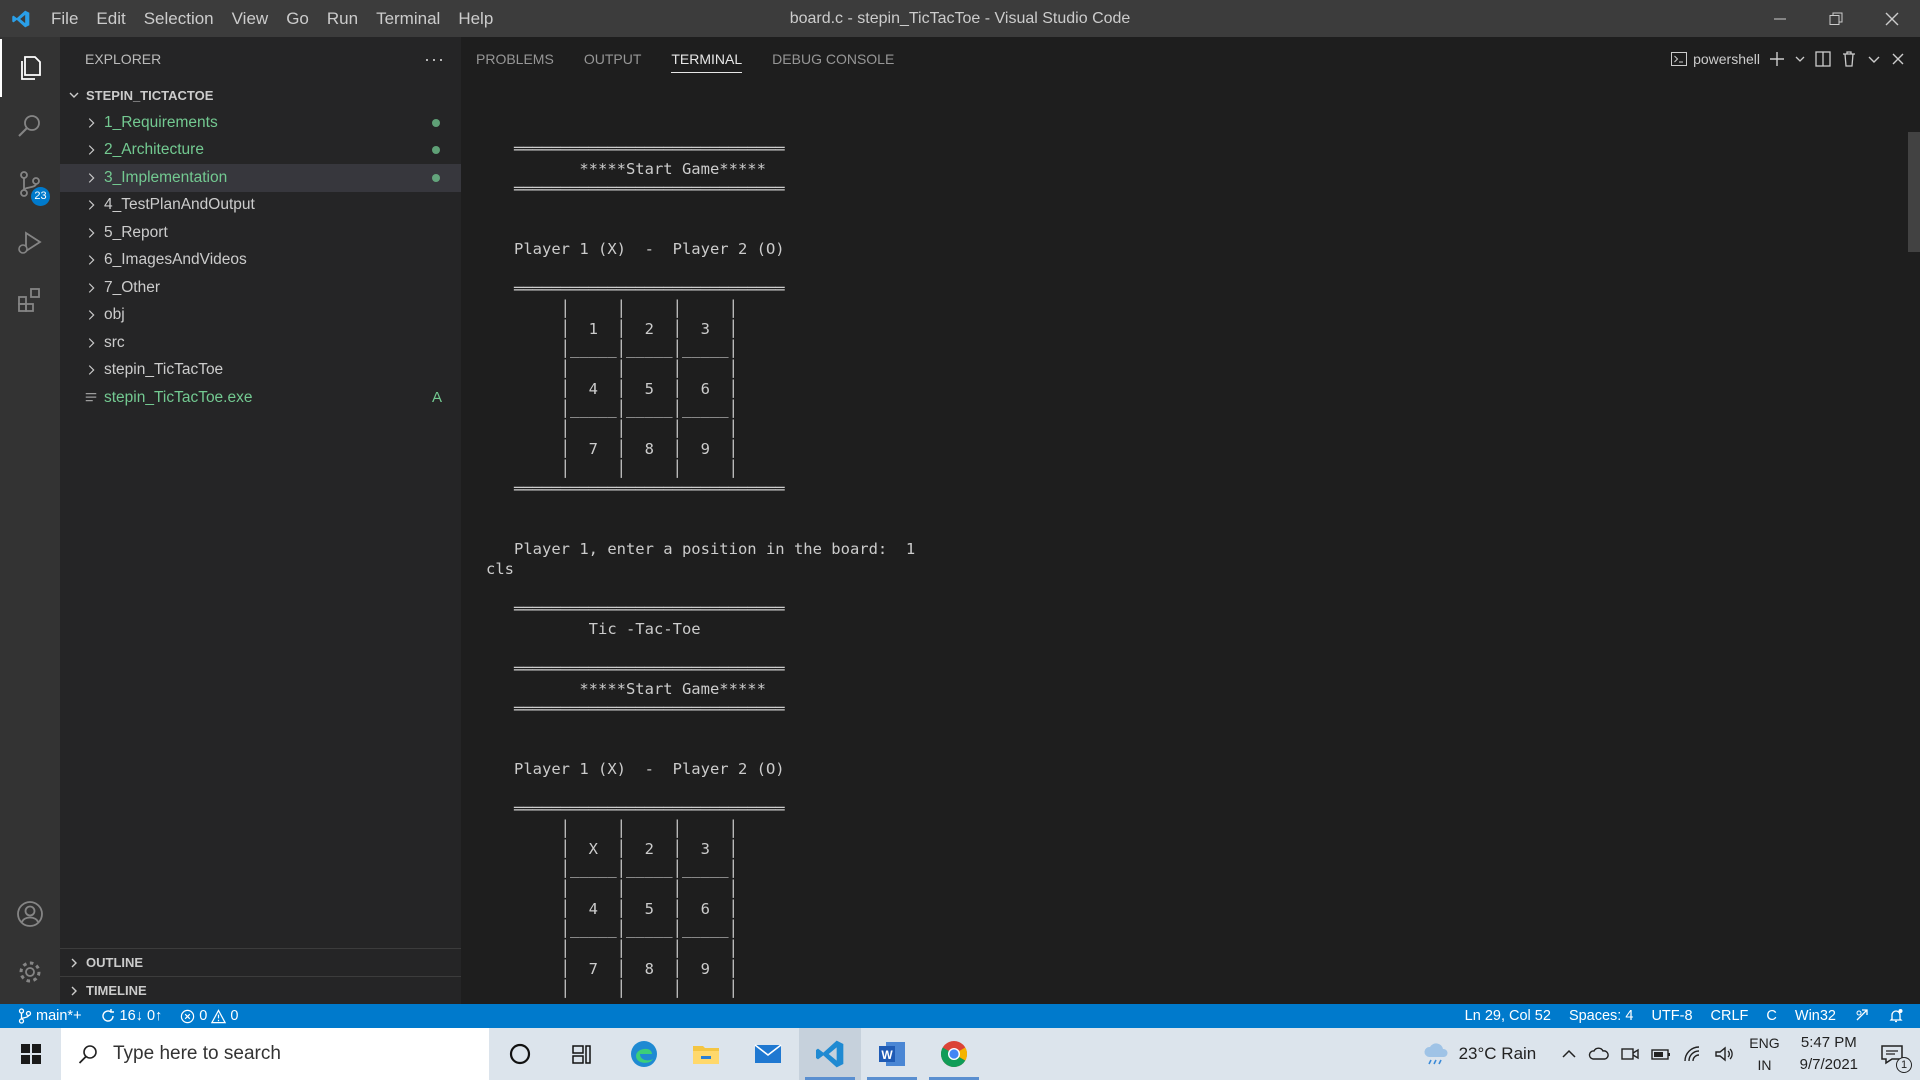 This screenshot has width=1920, height=1080. I want to click on timeline-section: TIMELINE, so click(260, 990).